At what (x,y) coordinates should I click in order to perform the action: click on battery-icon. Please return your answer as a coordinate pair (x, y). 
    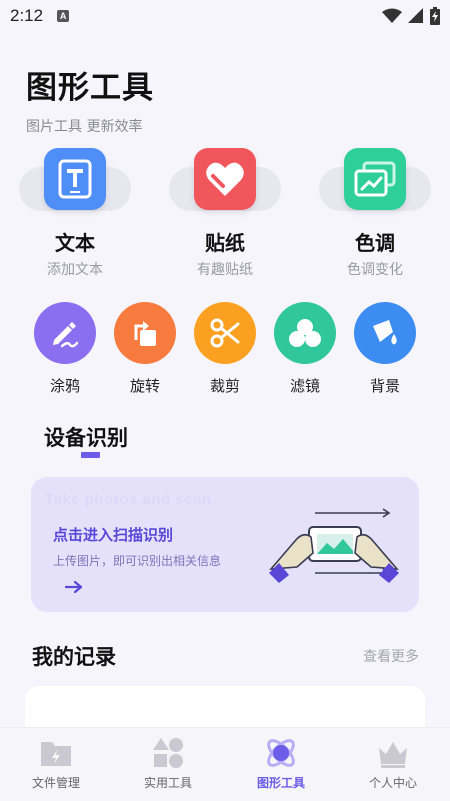
    Looking at the image, I should click on (435, 16).